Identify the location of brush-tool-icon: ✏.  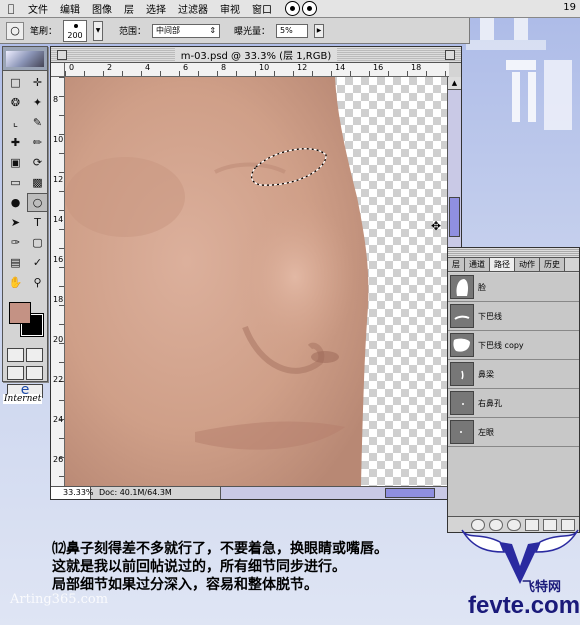
(37, 142).